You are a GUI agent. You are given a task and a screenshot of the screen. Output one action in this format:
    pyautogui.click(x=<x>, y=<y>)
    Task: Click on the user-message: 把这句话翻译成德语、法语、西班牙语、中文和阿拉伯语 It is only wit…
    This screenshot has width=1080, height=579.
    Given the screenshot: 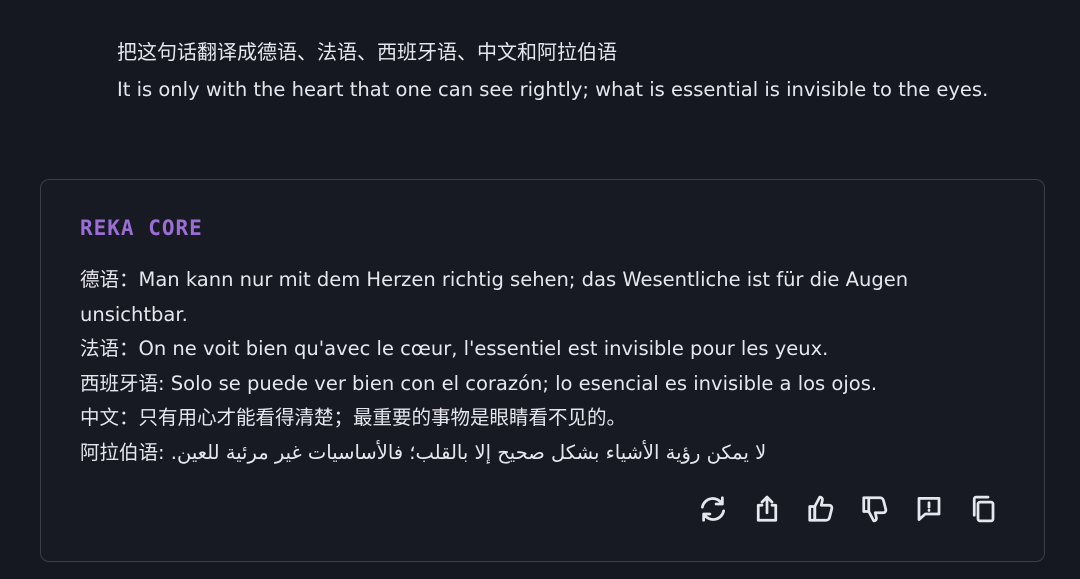 What is the action you would take?
    pyautogui.click(x=587, y=71)
    